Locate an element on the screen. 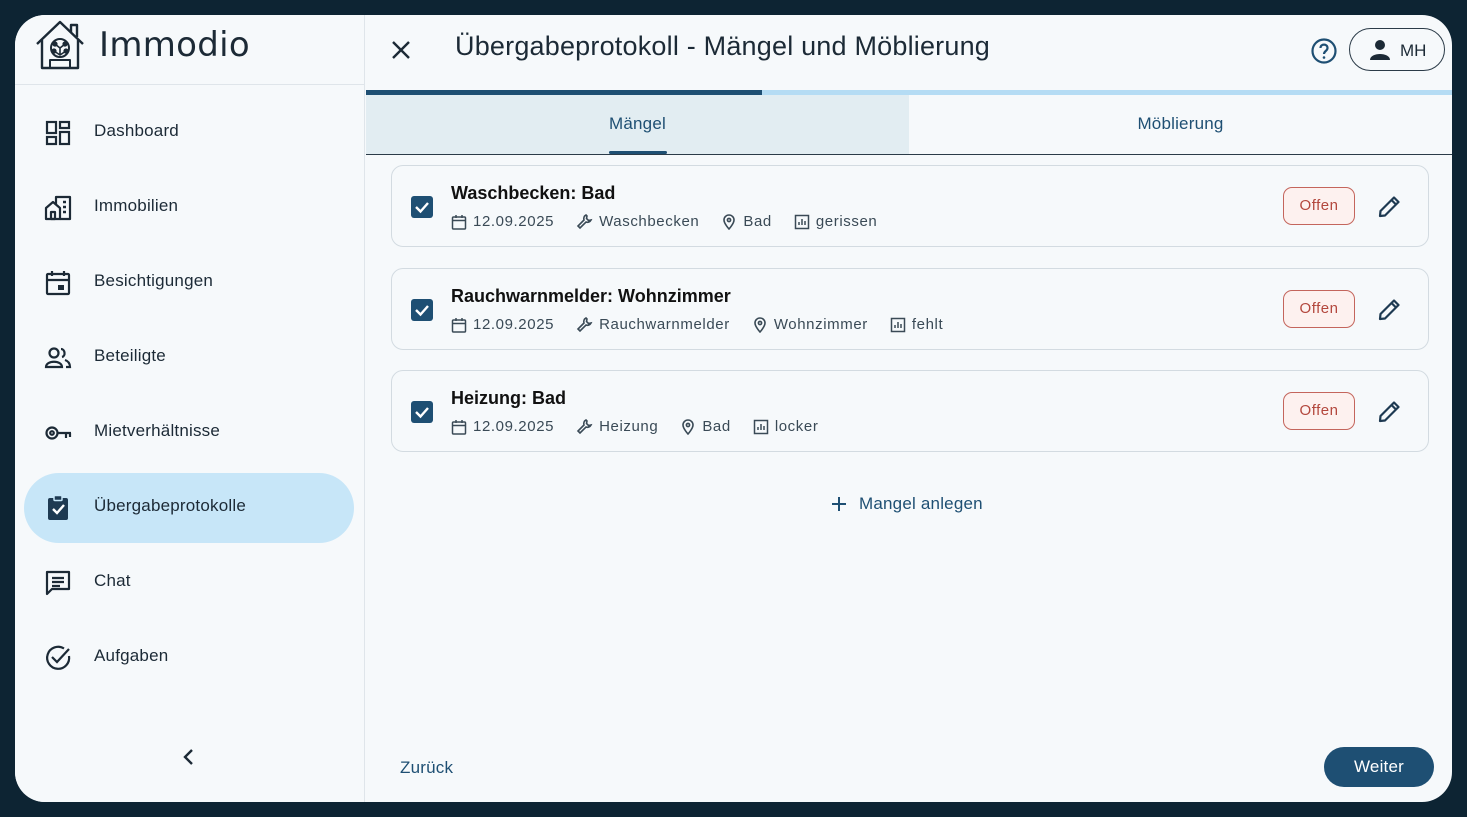 Image resolution: width=1467 pixels, height=817 pixels. sidebar-item-chat: Chat is located at coordinates (189, 583).